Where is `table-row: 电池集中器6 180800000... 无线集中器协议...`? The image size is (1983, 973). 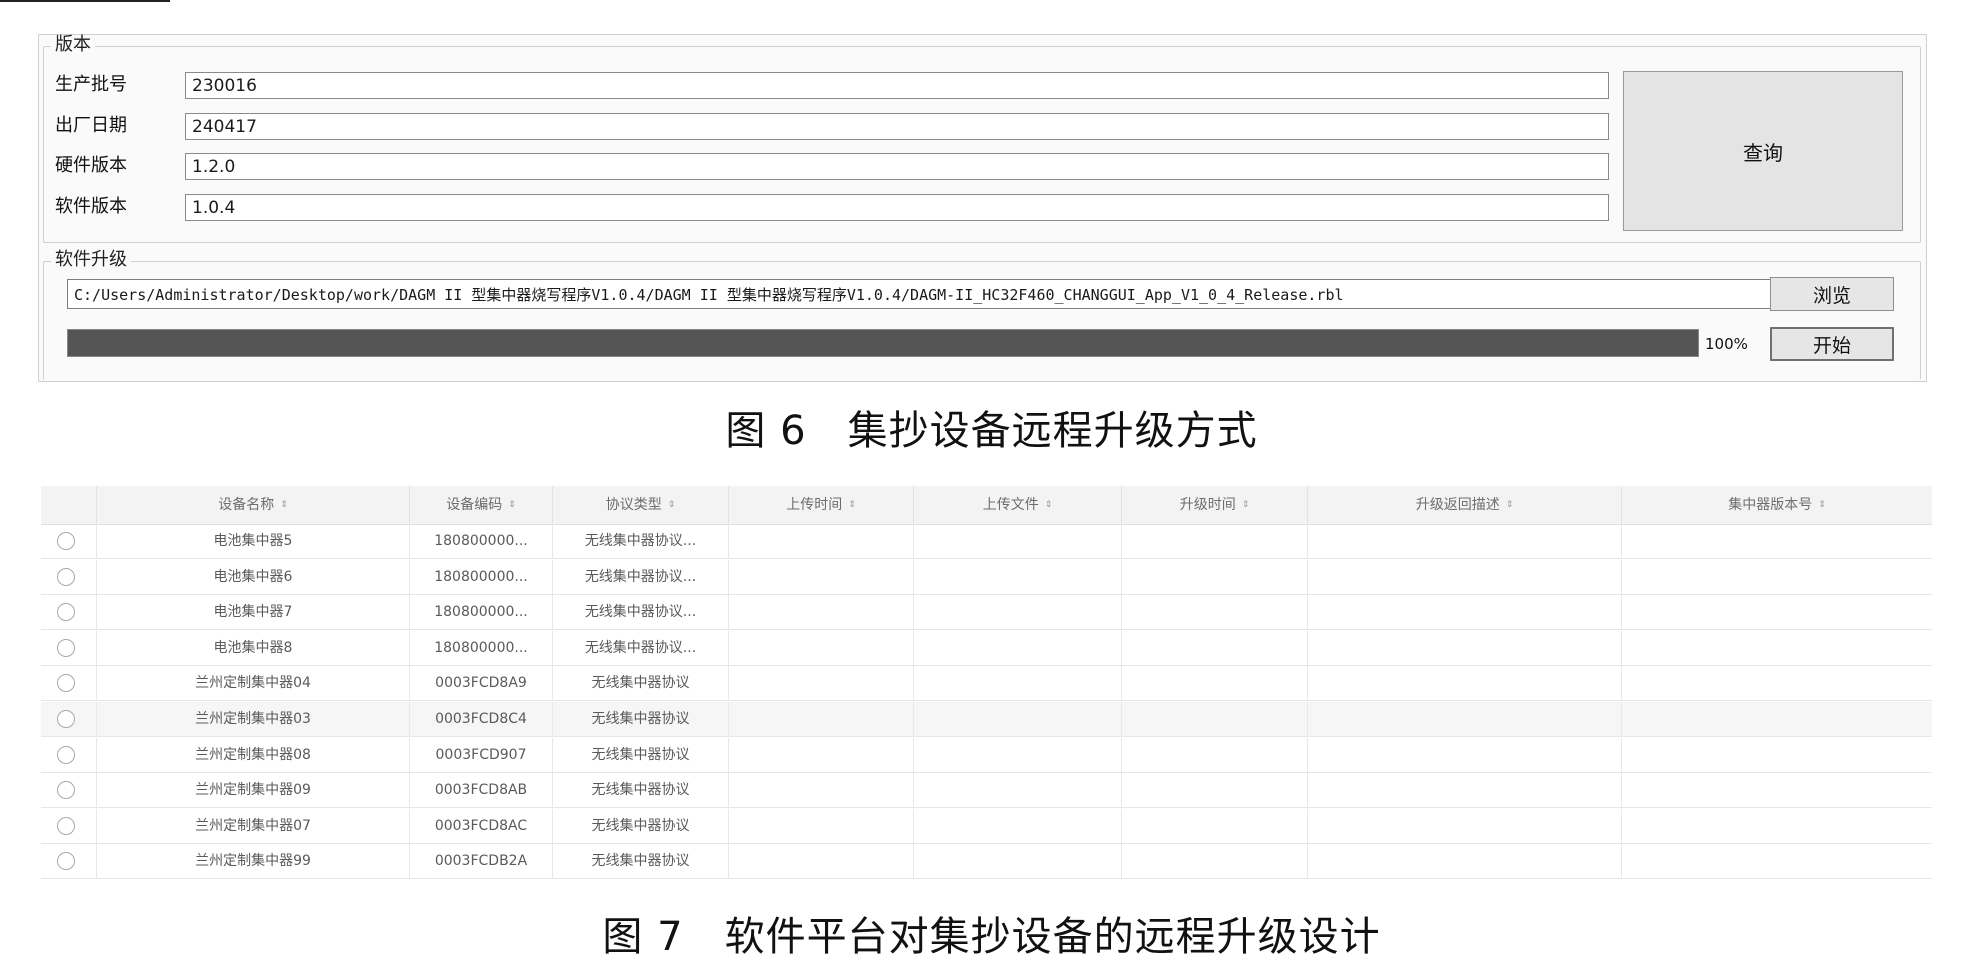 table-row: 电池集中器6 180800000... 无线集中器协议... is located at coordinates (986, 577).